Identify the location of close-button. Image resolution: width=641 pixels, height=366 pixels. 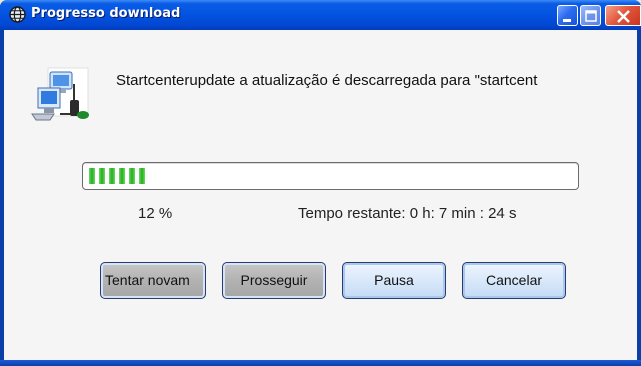
(623, 15).